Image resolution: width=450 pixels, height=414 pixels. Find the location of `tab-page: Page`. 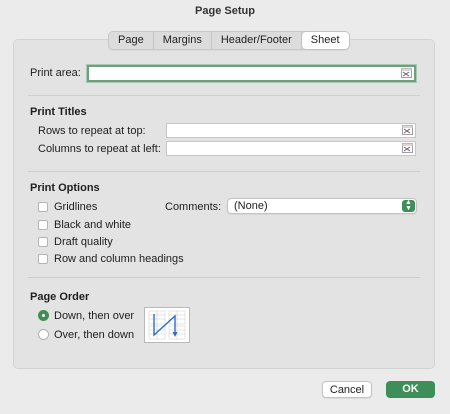

tab-page: Page is located at coordinates (131, 40).